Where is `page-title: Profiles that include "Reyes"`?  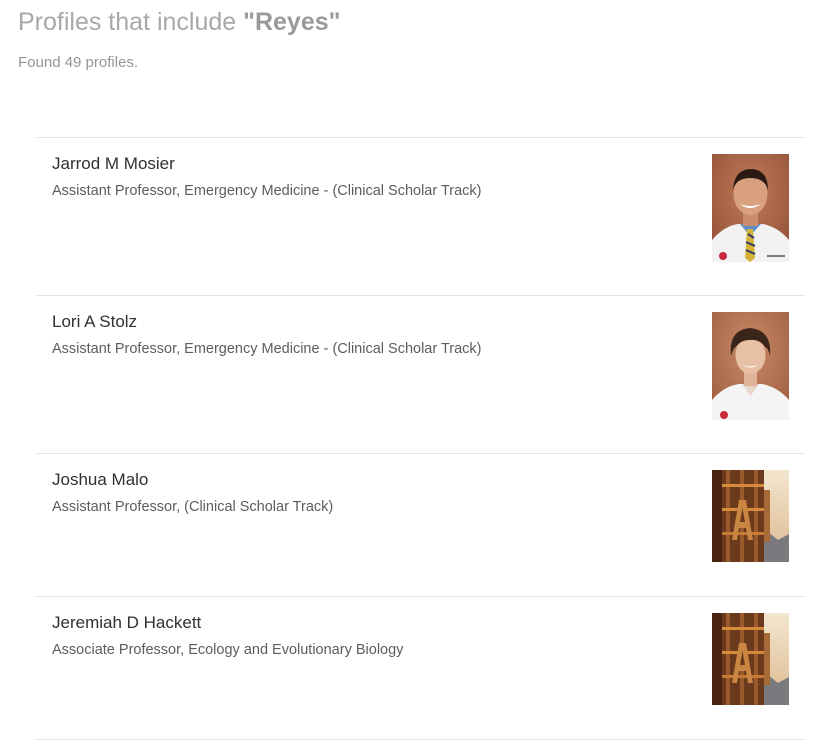
page-title: Profiles that include "Reyes" is located at coordinates (179, 22).